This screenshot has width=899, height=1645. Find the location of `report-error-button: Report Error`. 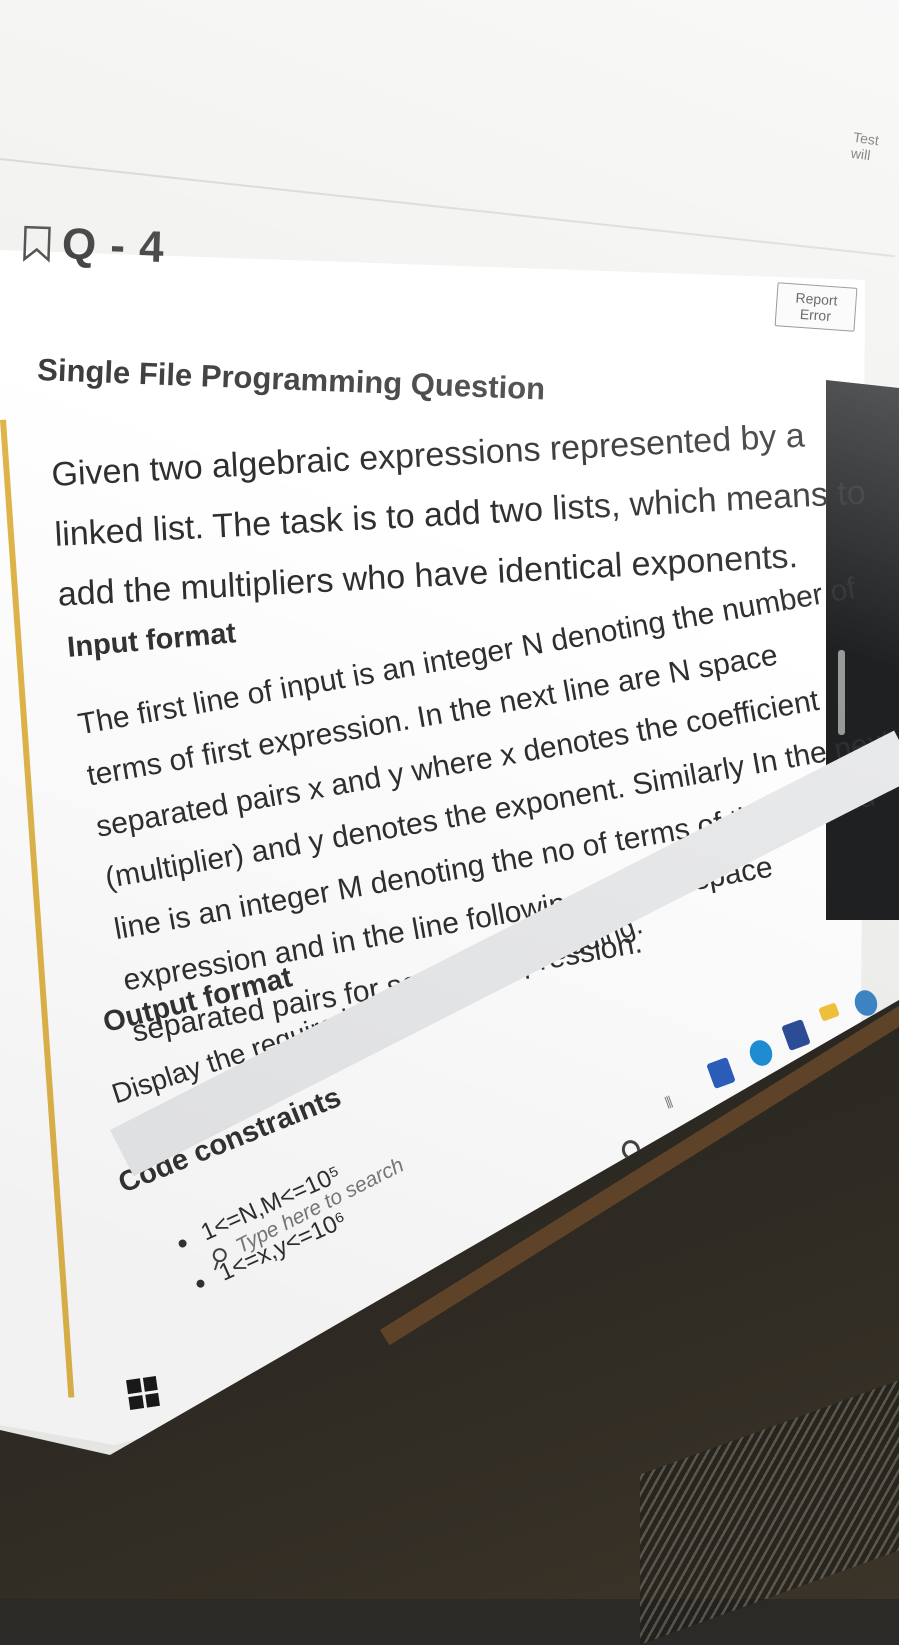

report-error-button: Report Error is located at coordinates (816, 307).